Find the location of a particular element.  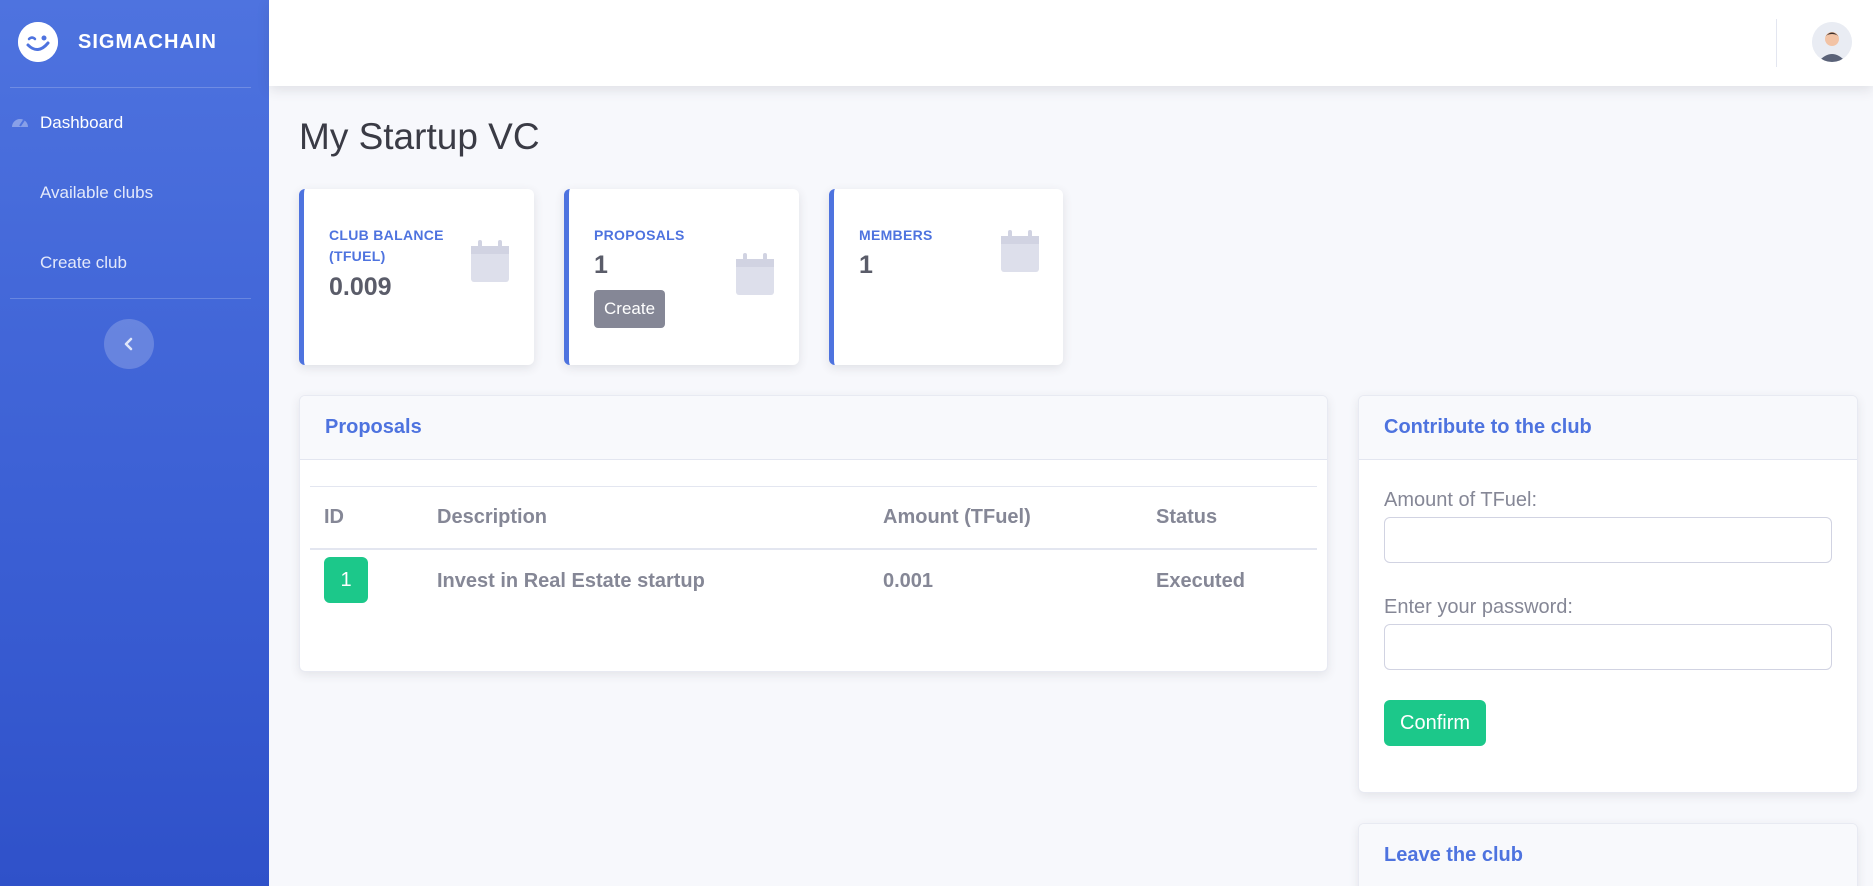

id-badge: 1 is located at coordinates (346, 580).